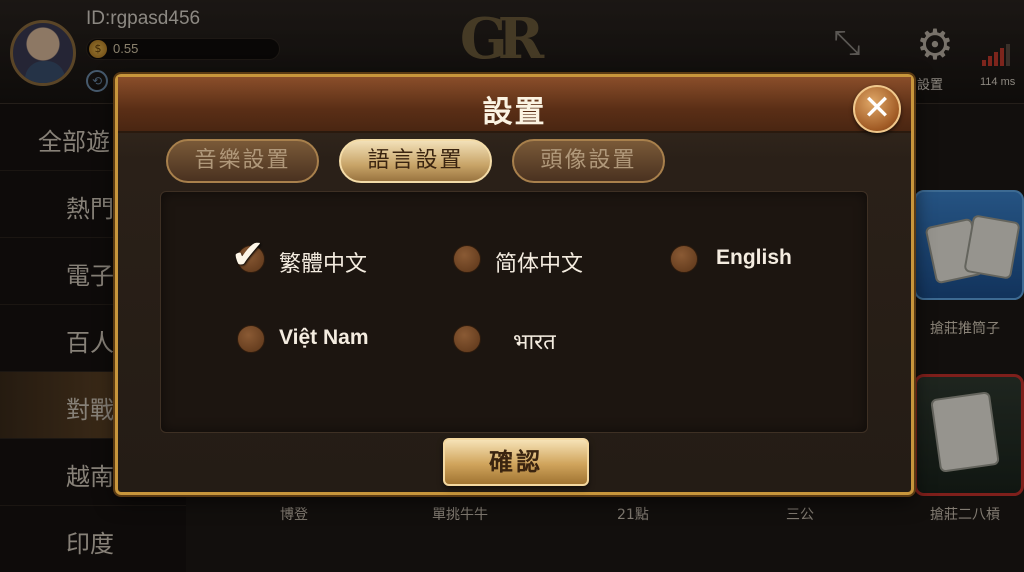 The height and width of the screenshot is (572, 1024). Describe the element at coordinates (754, 257) in the screenshot. I see `language-label: English` at that location.